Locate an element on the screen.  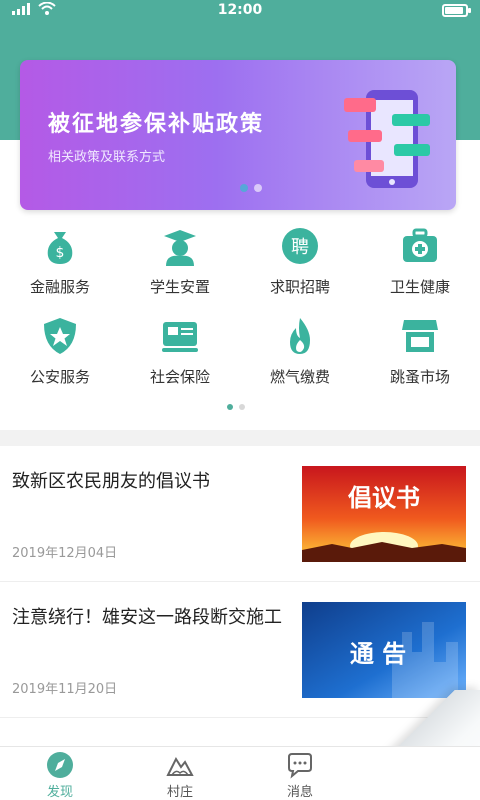
chat-icon is located at coordinates (300, 765).